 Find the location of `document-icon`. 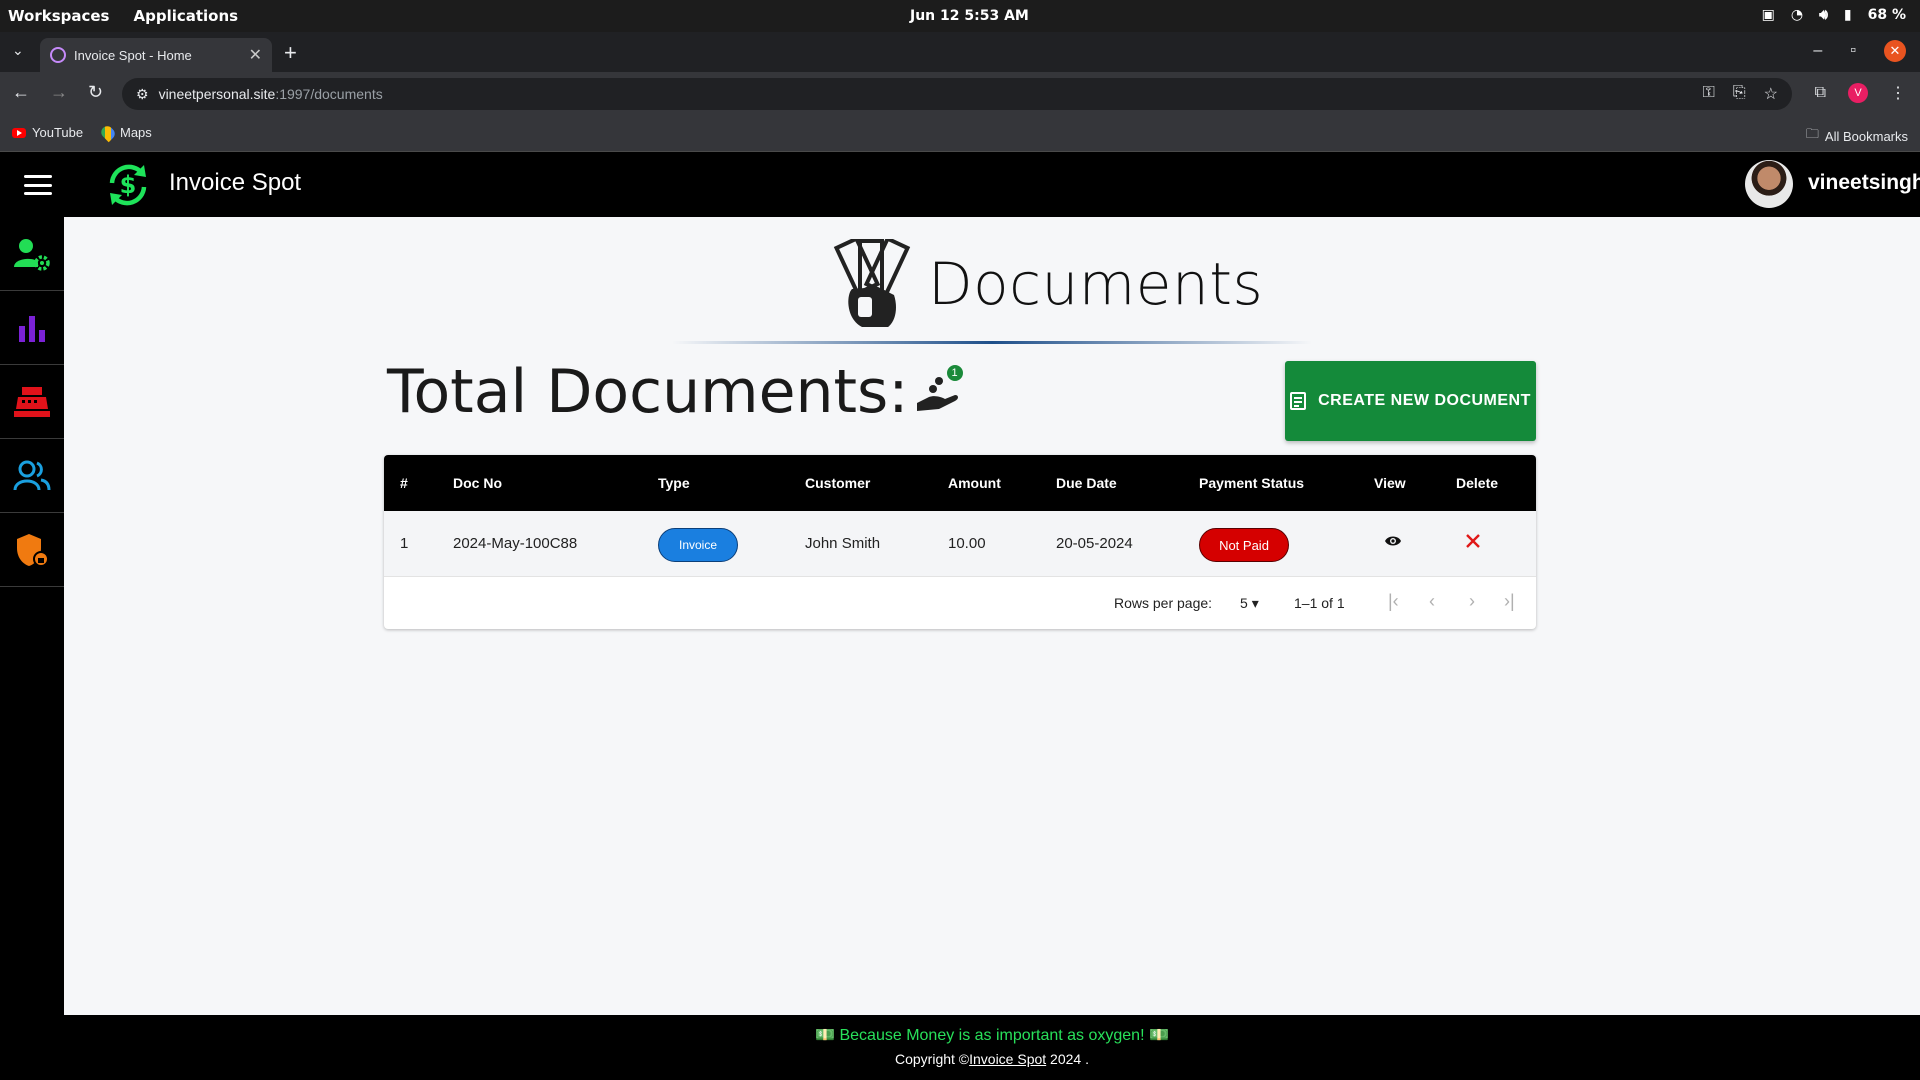

document-icon is located at coordinates (1298, 401).